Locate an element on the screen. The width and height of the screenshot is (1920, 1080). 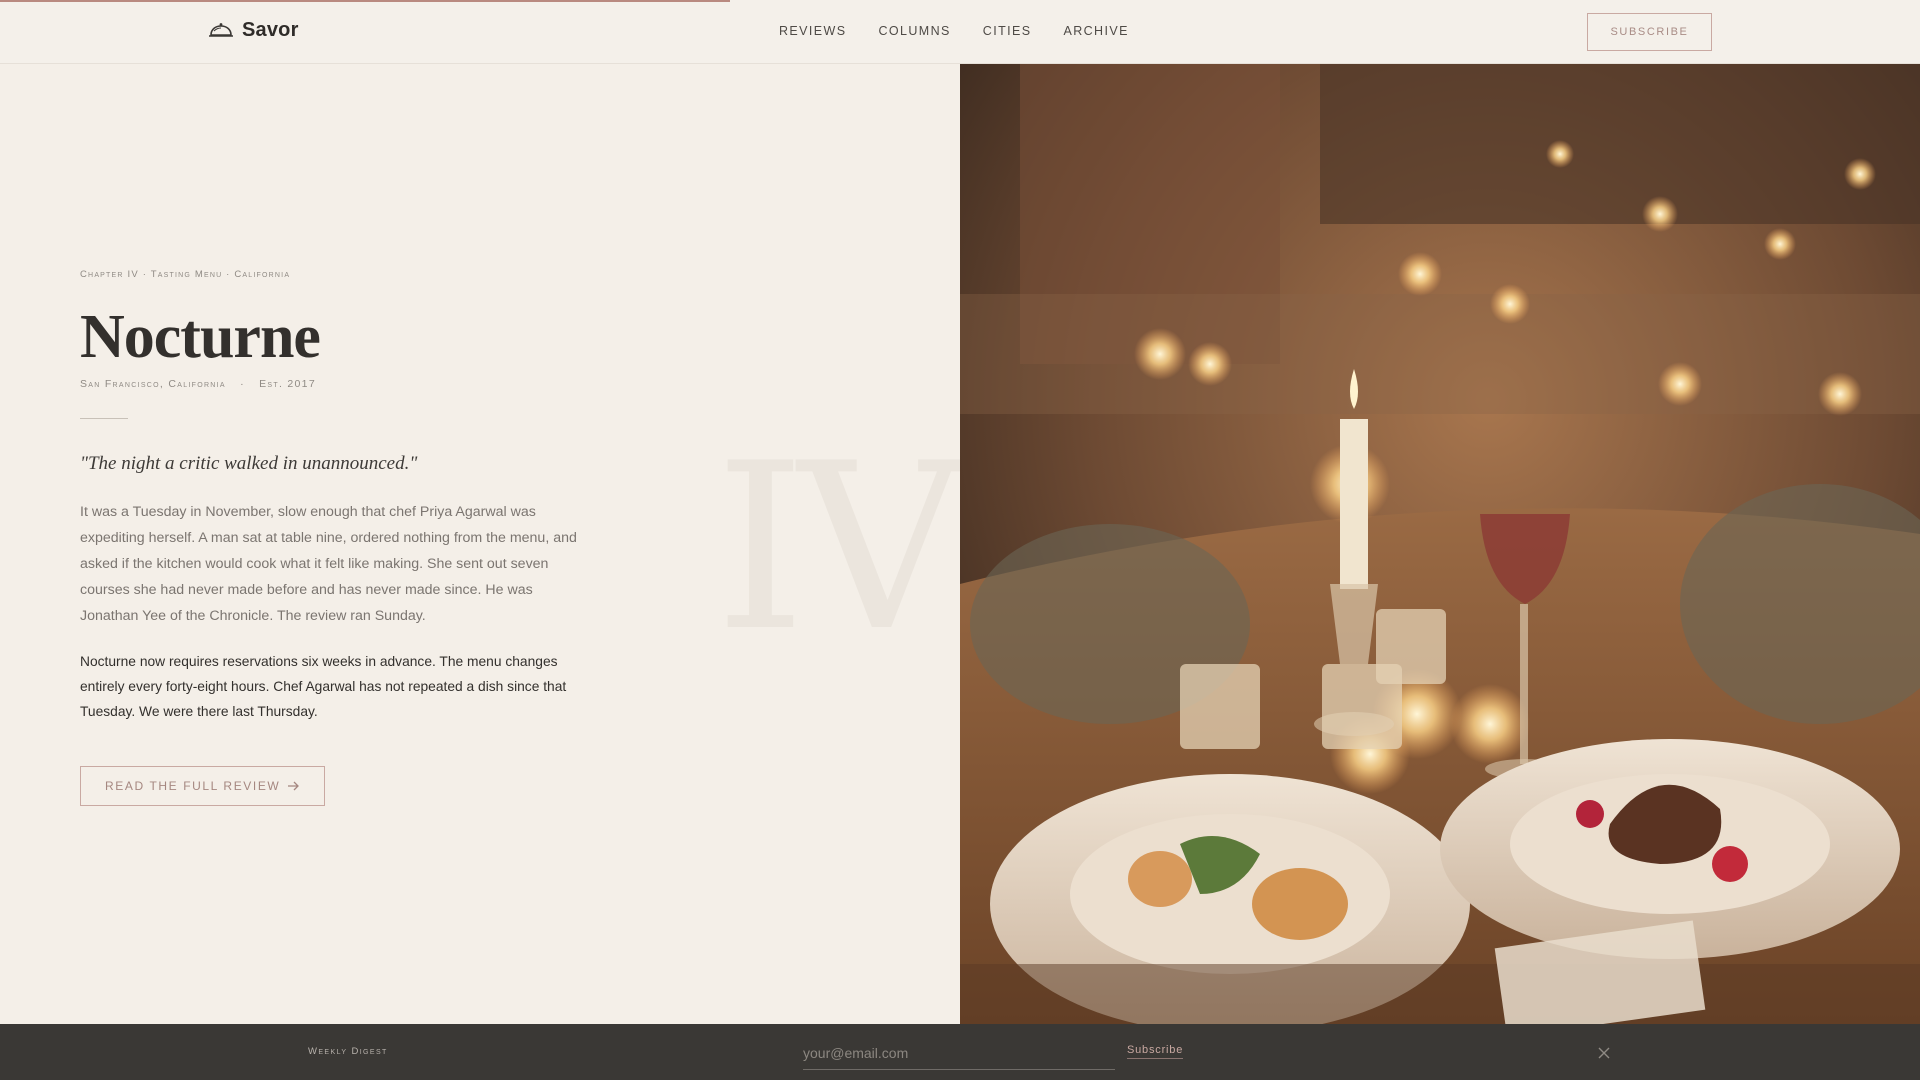
close-icon is located at coordinates (1604, 1053).